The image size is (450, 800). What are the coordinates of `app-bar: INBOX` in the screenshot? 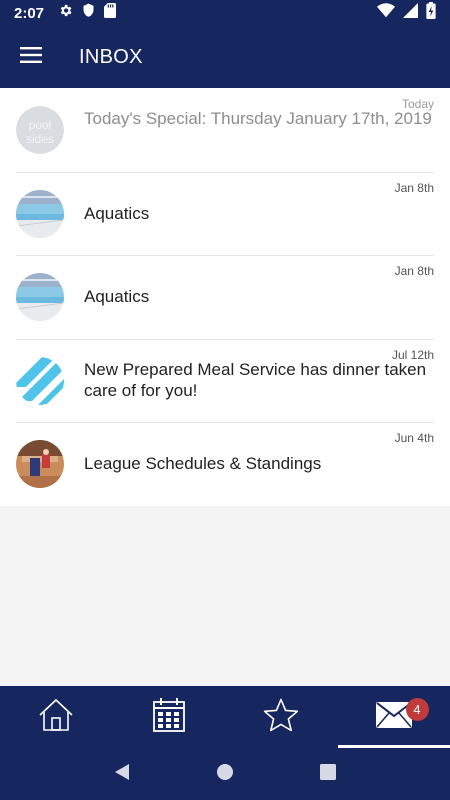 It's located at (225, 57).